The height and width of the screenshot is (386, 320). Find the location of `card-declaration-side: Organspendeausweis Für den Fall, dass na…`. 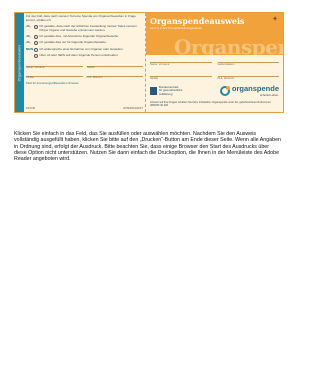

card-declaration-side: Organspendeausweis Für den Fall, dass na… is located at coordinates (80, 62).